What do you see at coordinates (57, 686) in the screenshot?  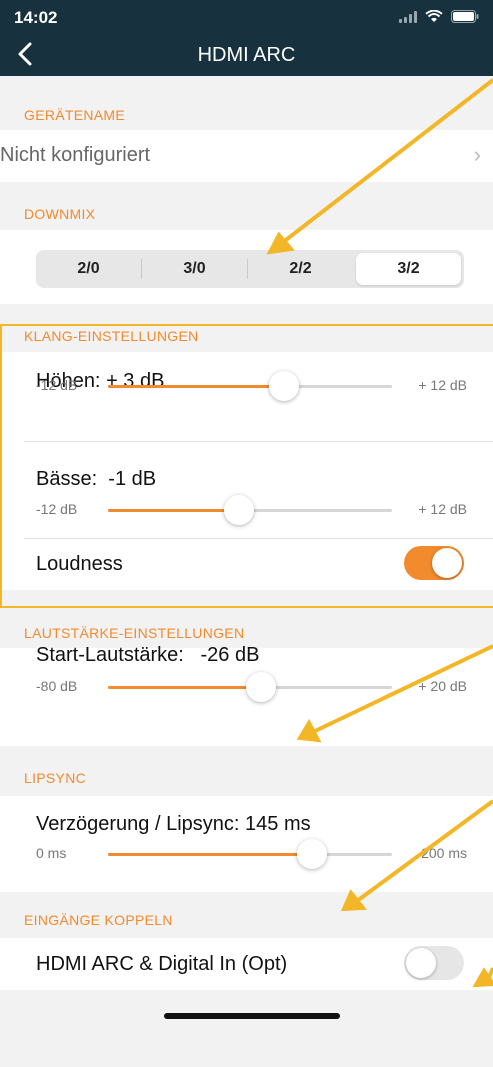 I see `slider-min-label: -80 dB` at bounding box center [57, 686].